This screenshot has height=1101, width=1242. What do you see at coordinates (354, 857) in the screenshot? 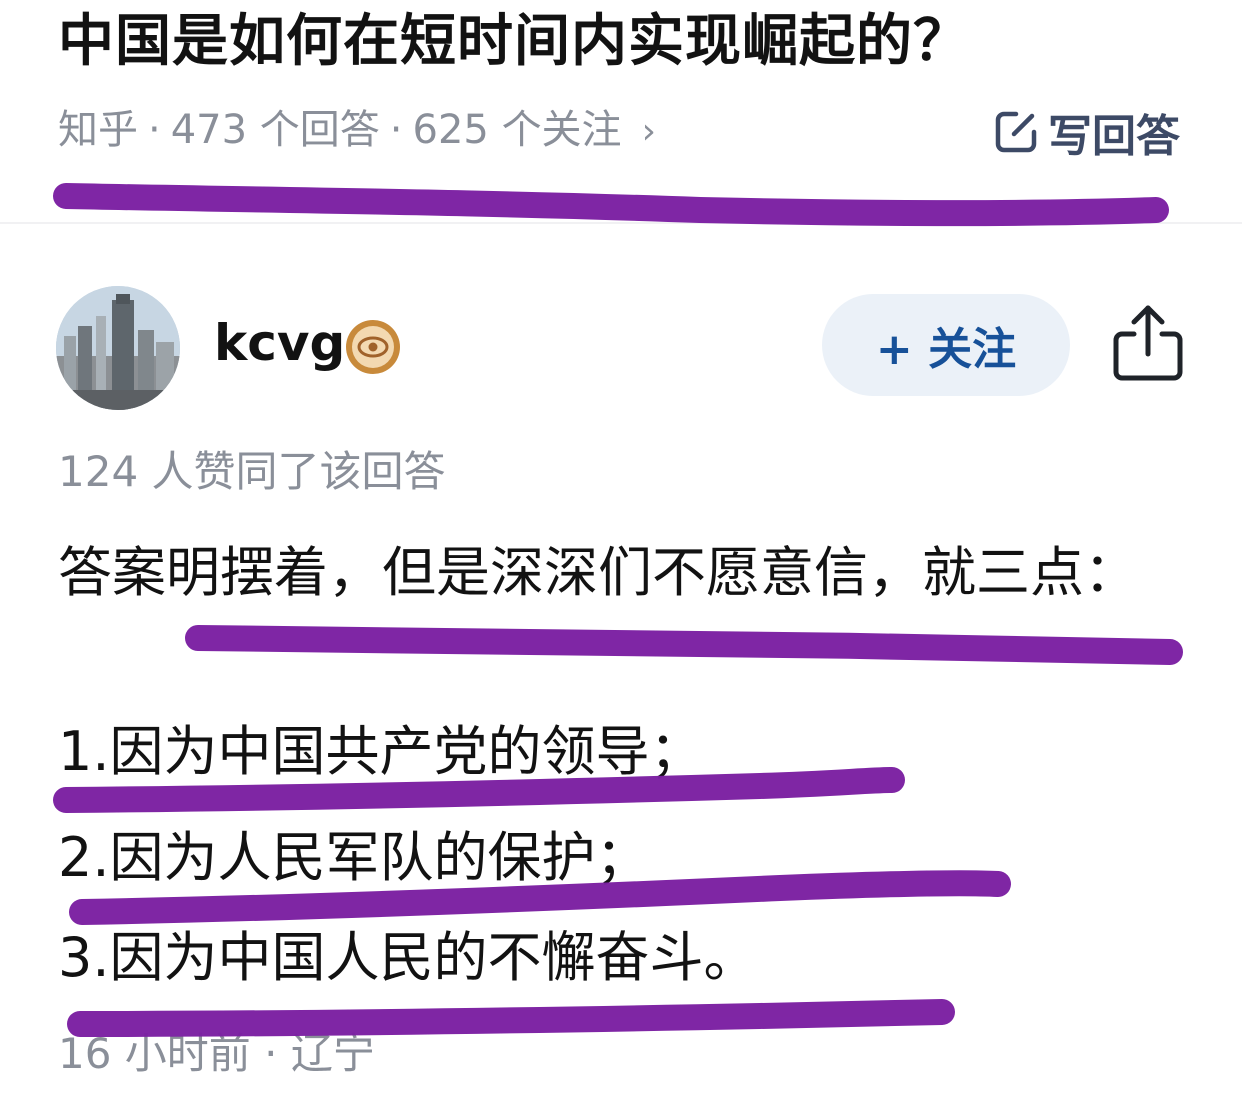
I see `answer-point-2: 2.因为人民军队的保护；` at bounding box center [354, 857].